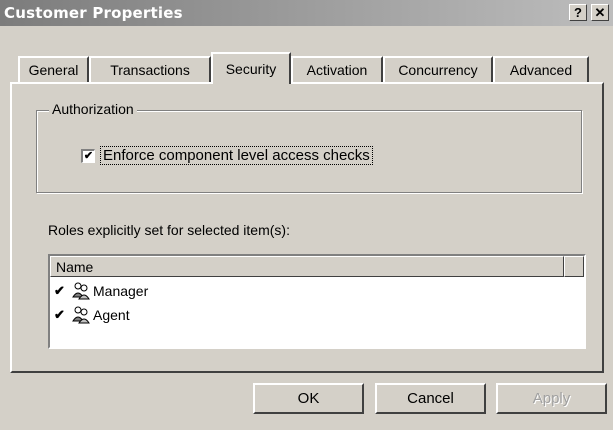 The width and height of the screenshot is (613, 430). What do you see at coordinates (93, 109) in the screenshot?
I see `authorization-group-label: Authorization` at bounding box center [93, 109].